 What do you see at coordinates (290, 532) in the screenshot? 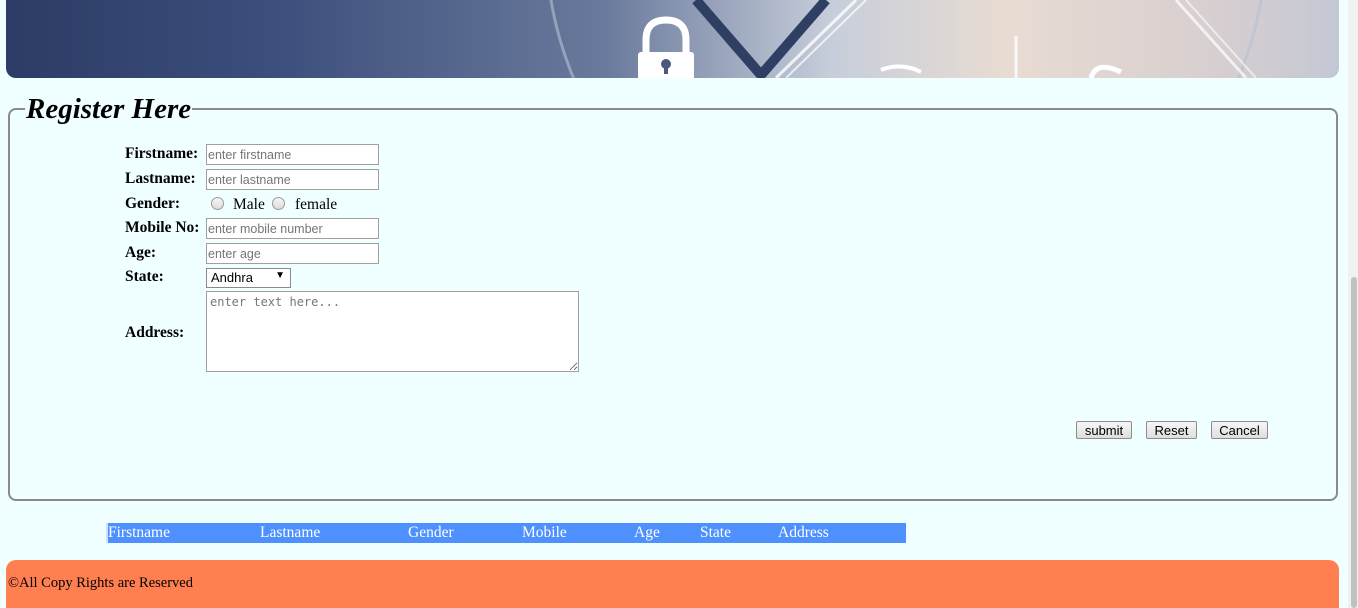
I see `table-header-lastname: Lastname` at bounding box center [290, 532].